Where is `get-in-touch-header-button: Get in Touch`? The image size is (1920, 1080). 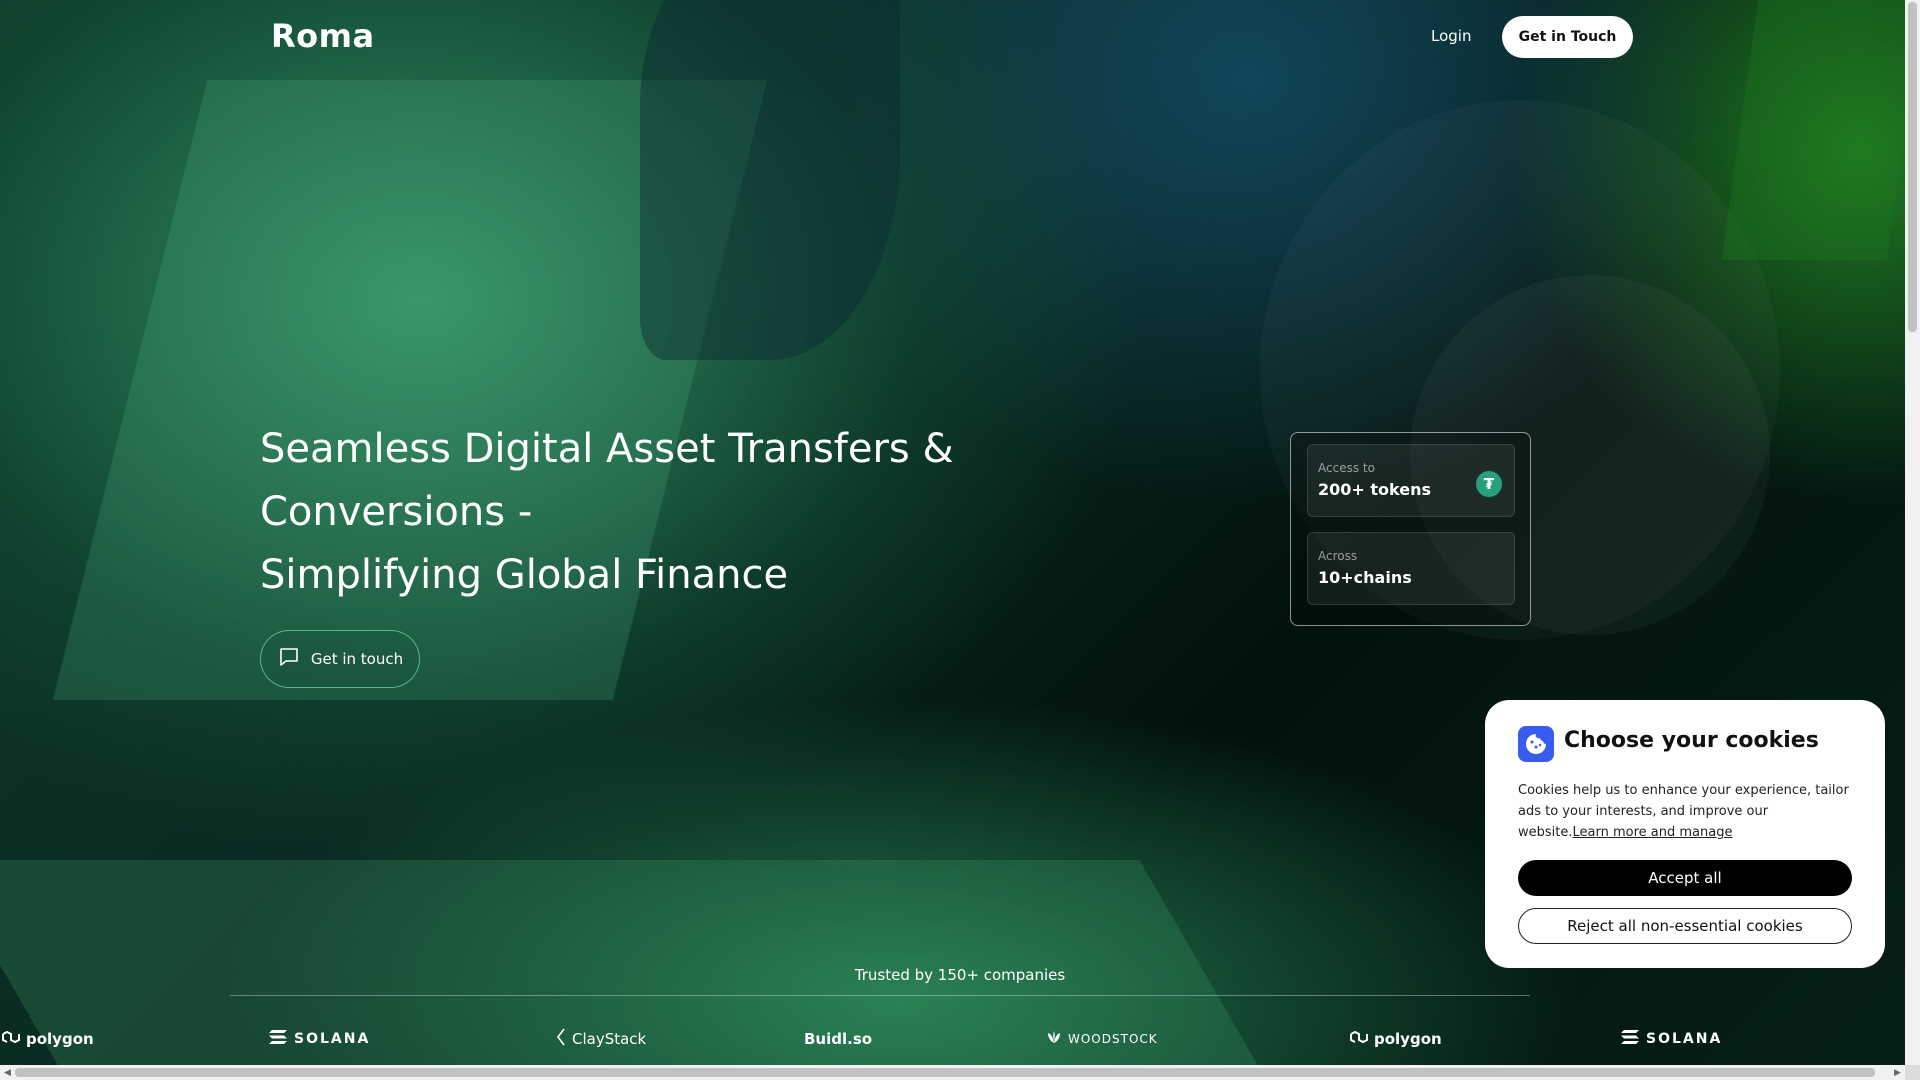
get-in-touch-header-button: Get in Touch is located at coordinates (1567, 37).